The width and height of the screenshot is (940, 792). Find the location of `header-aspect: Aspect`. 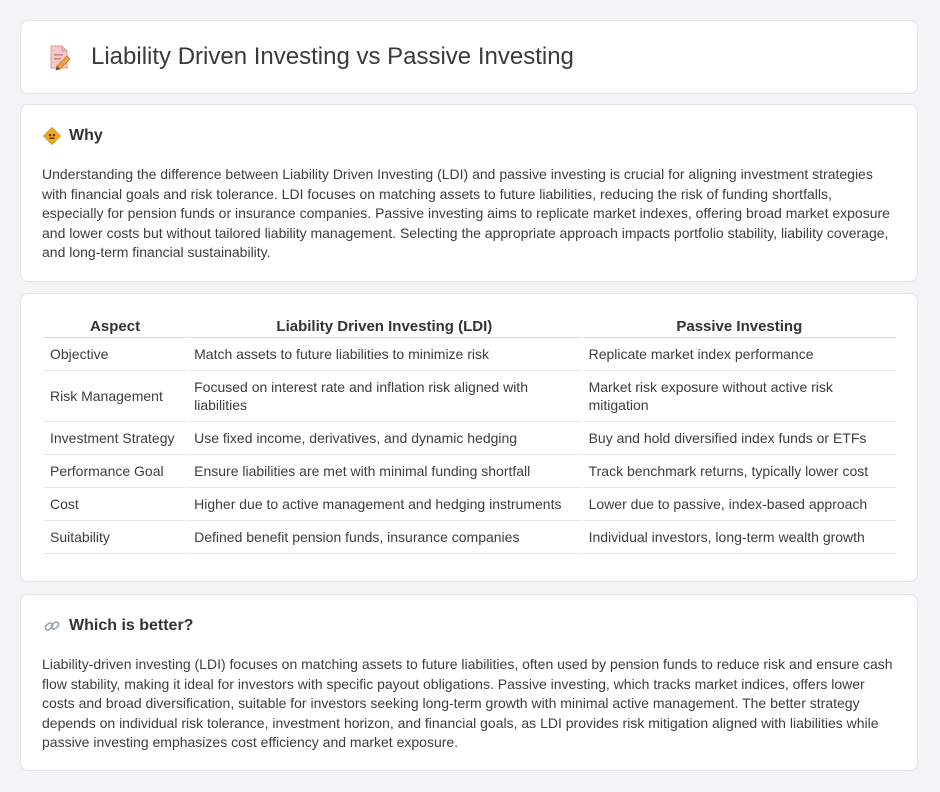

header-aspect: Aspect is located at coordinates (115, 326).